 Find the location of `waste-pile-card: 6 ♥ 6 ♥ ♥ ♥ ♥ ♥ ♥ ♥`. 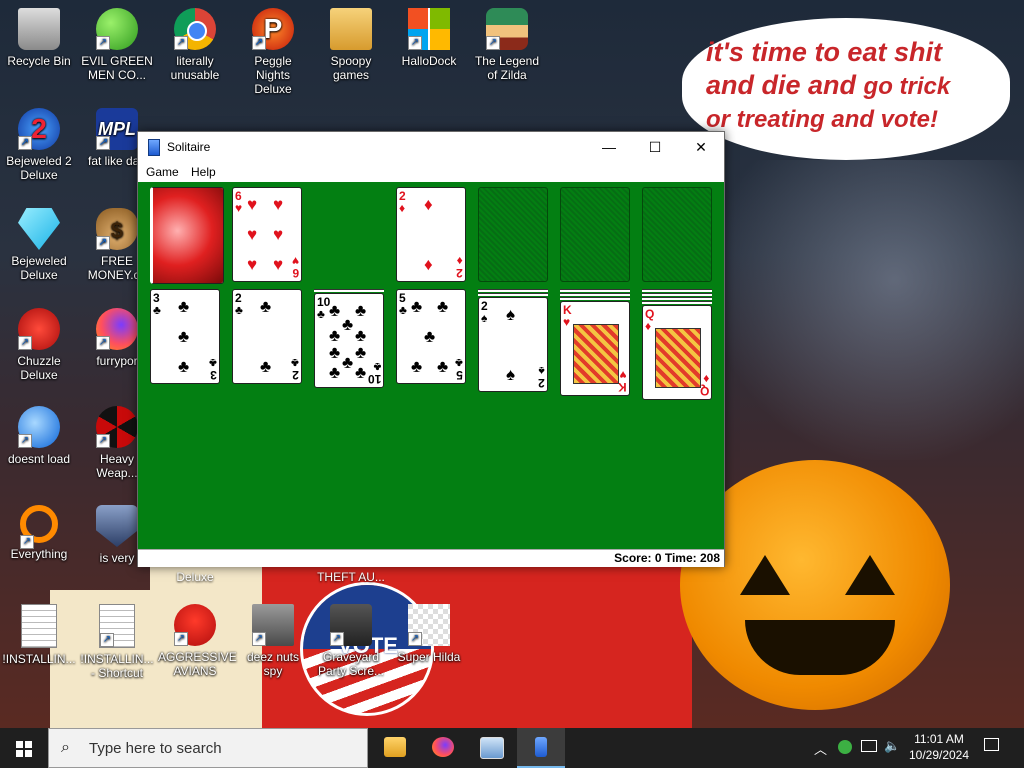

waste-pile-card: 6 ♥ 6 ♥ ♥ ♥ ♥ ♥ ♥ ♥ is located at coordinates (267, 234).